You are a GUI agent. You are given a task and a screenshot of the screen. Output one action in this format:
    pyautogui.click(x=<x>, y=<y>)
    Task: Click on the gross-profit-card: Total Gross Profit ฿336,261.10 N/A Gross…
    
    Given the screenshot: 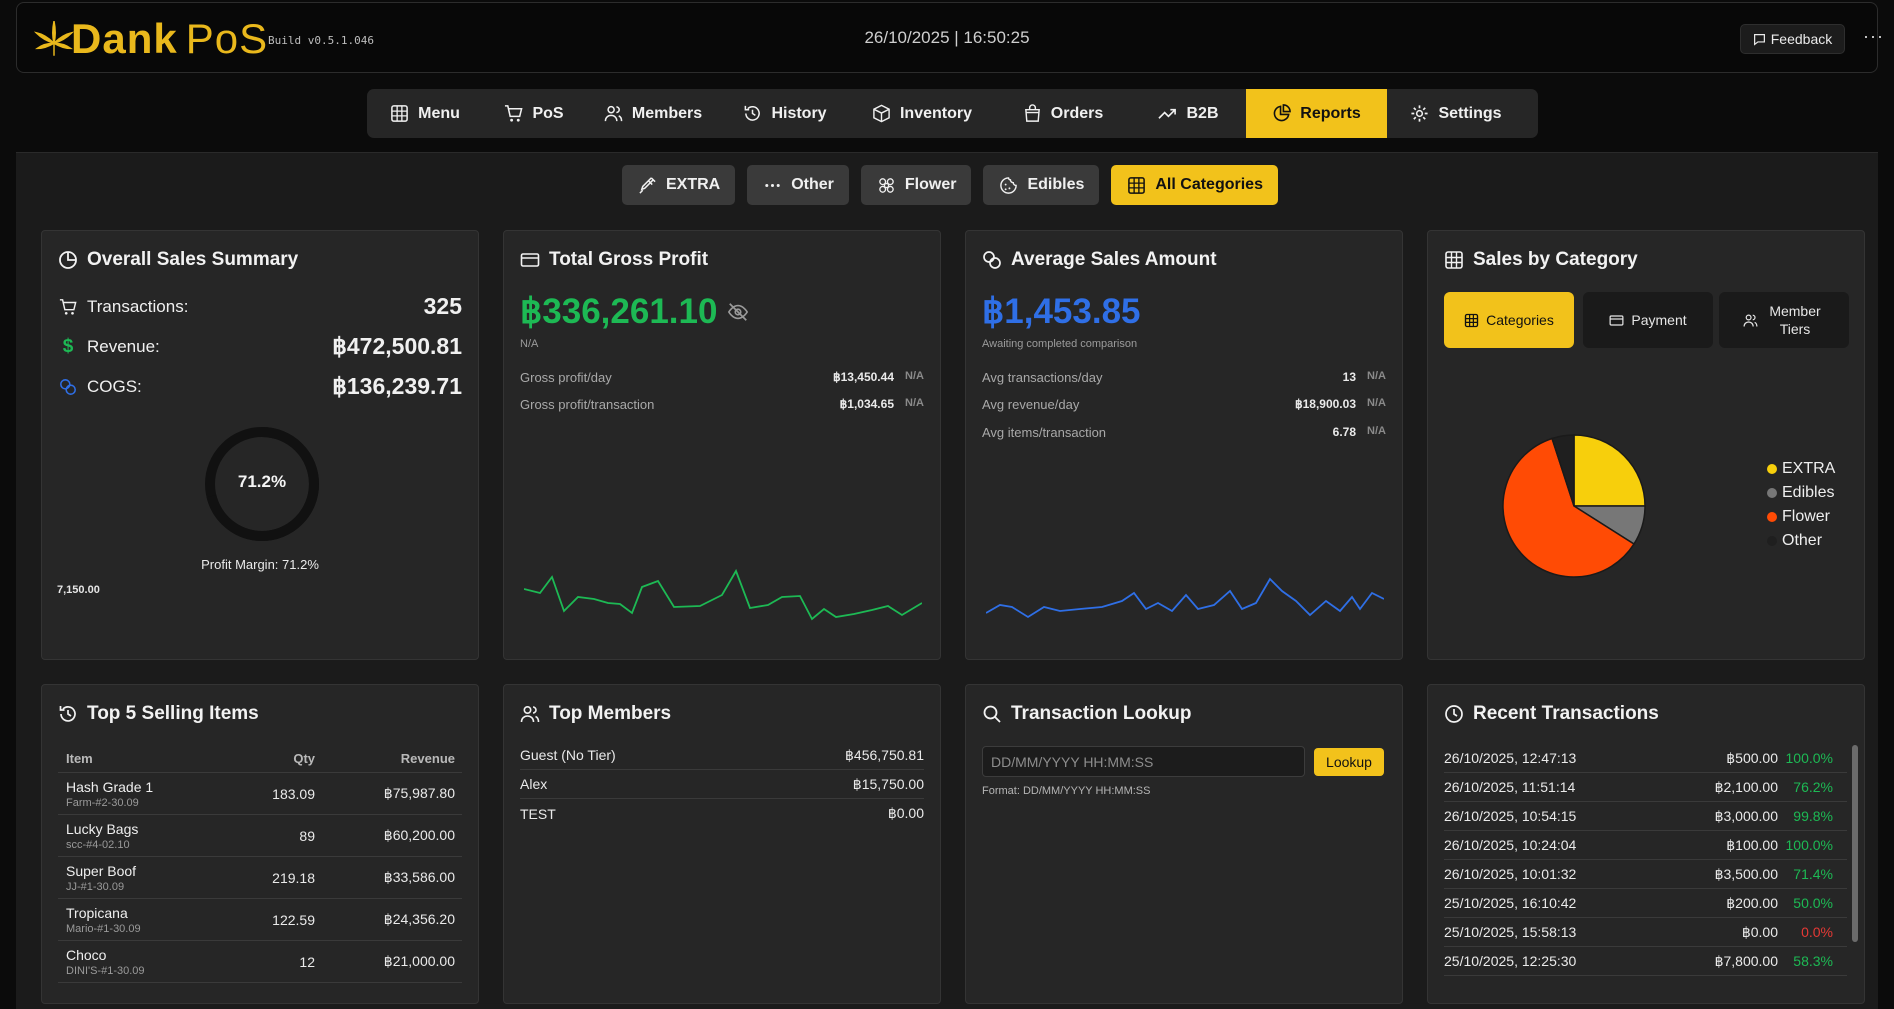 What is the action you would take?
    pyautogui.click(x=722, y=445)
    